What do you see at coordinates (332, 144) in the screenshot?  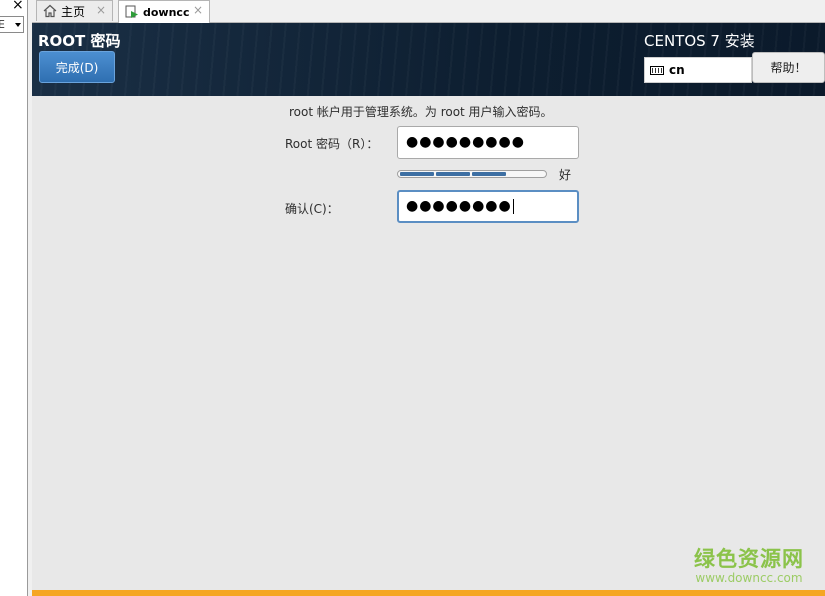 I see `root-password-label: Root 密码（R）：` at bounding box center [332, 144].